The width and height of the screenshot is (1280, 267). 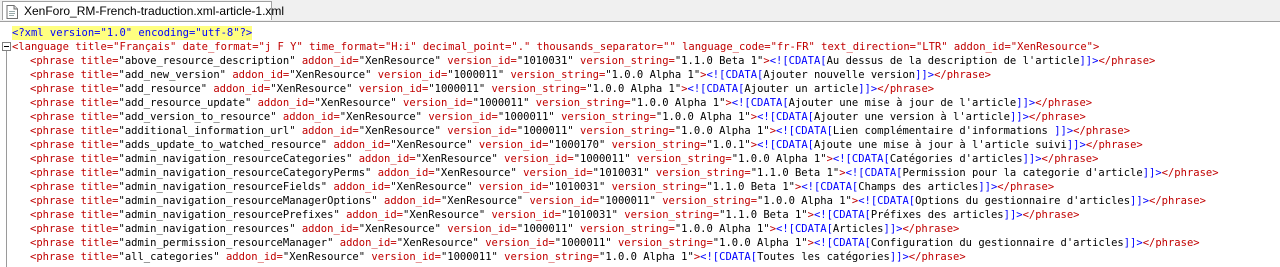 I want to click on xml-declaration: <?xml version="1.0" encoding="utf-8"?>, so click(x=132, y=33).